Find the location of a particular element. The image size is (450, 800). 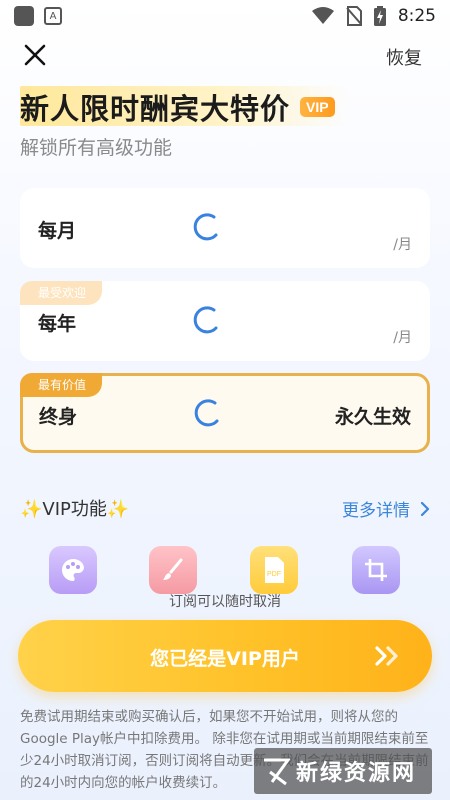

plan-name: 每年 is located at coordinates (57, 324).